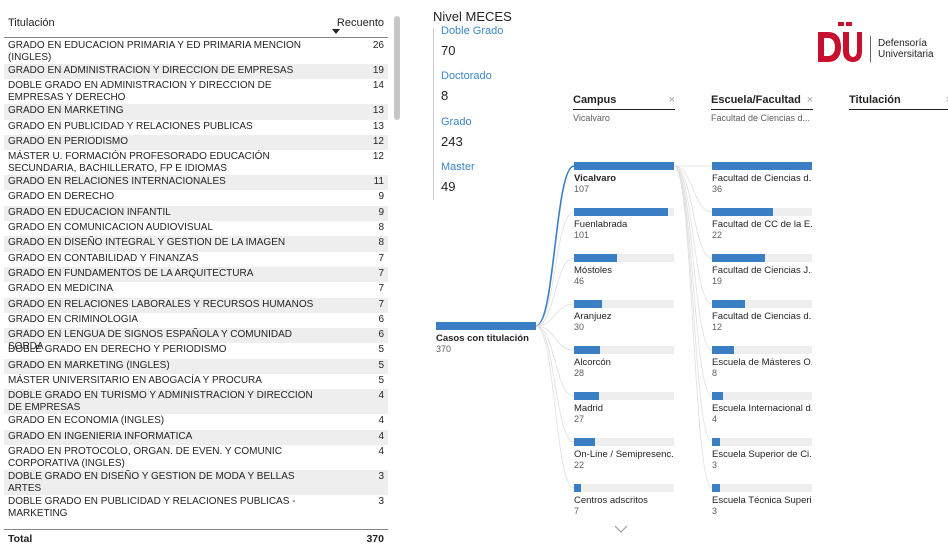 The width and height of the screenshot is (948, 544). Describe the element at coordinates (715, 373) in the screenshot. I see `node-value: 8` at that location.